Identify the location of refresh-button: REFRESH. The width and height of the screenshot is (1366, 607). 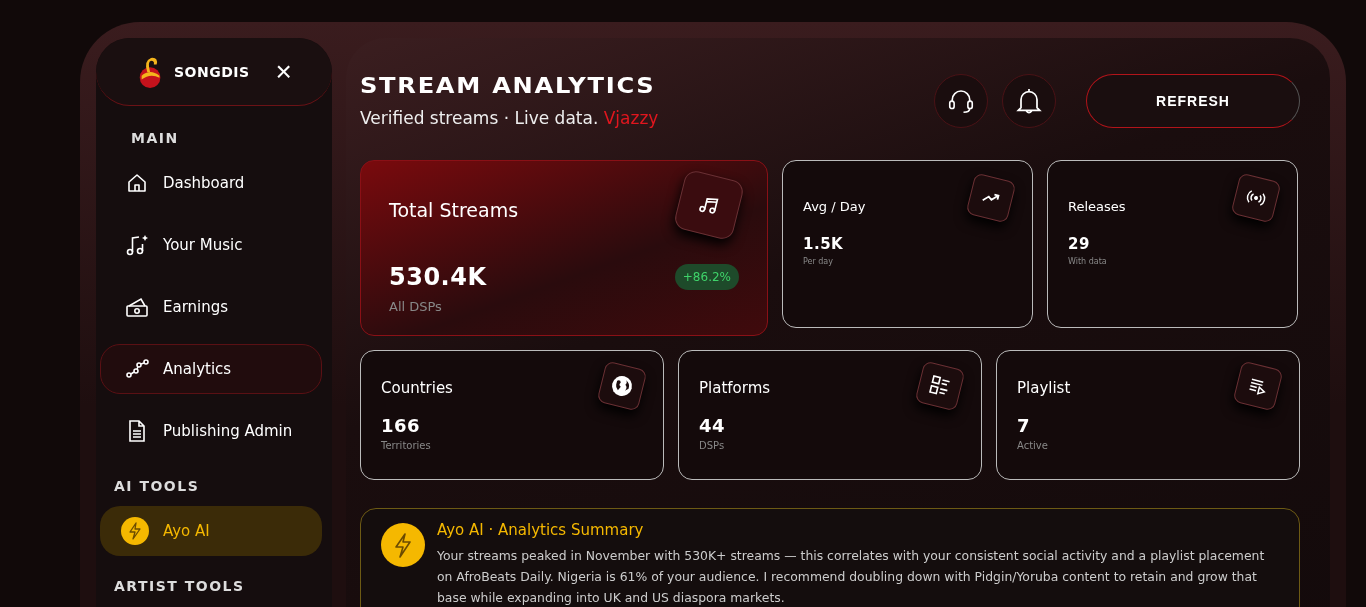
(1193, 101).